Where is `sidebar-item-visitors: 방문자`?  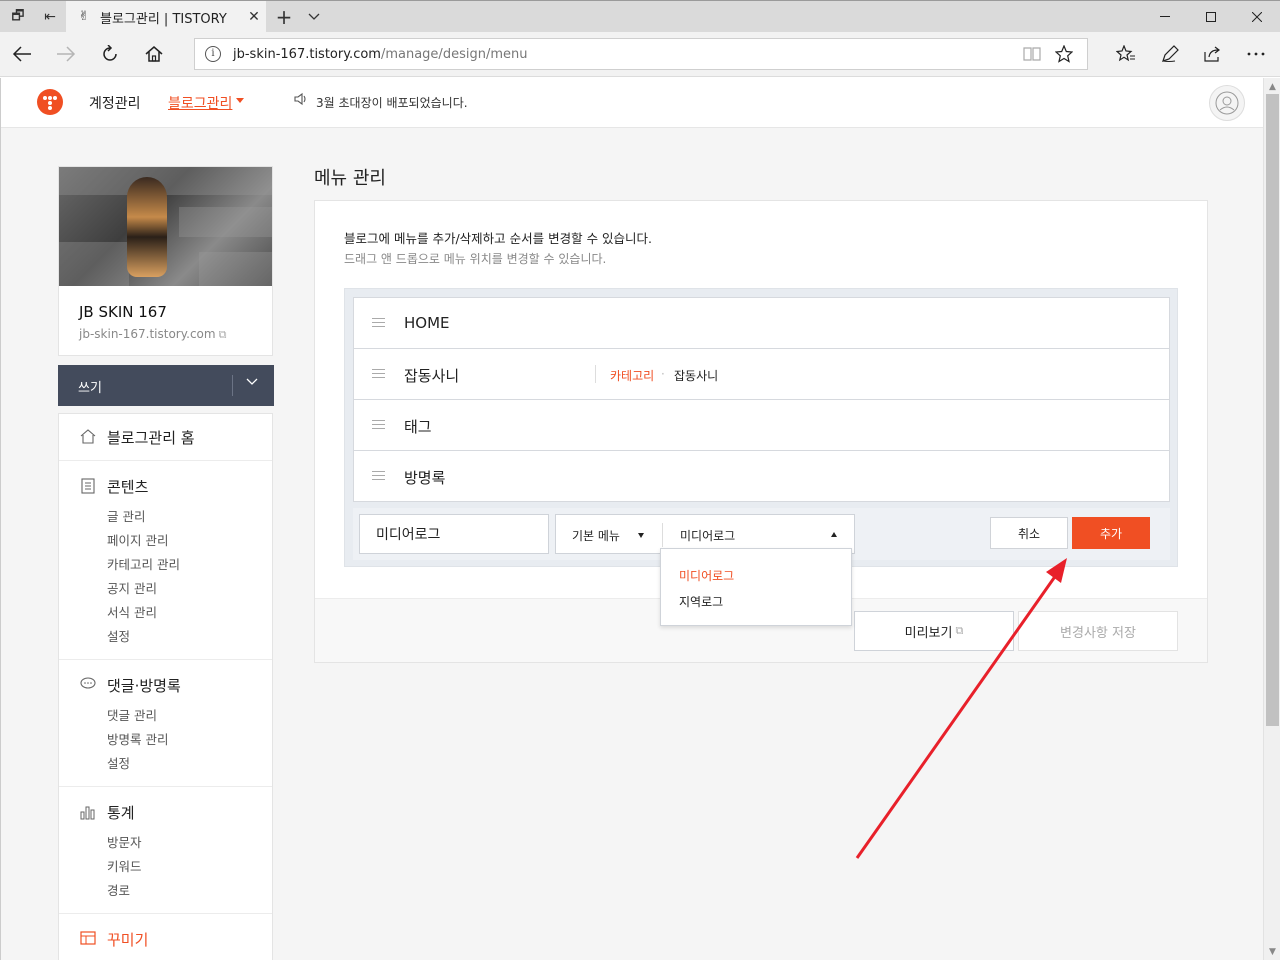
sidebar-item-visitors: 방문자 is located at coordinates (124, 841).